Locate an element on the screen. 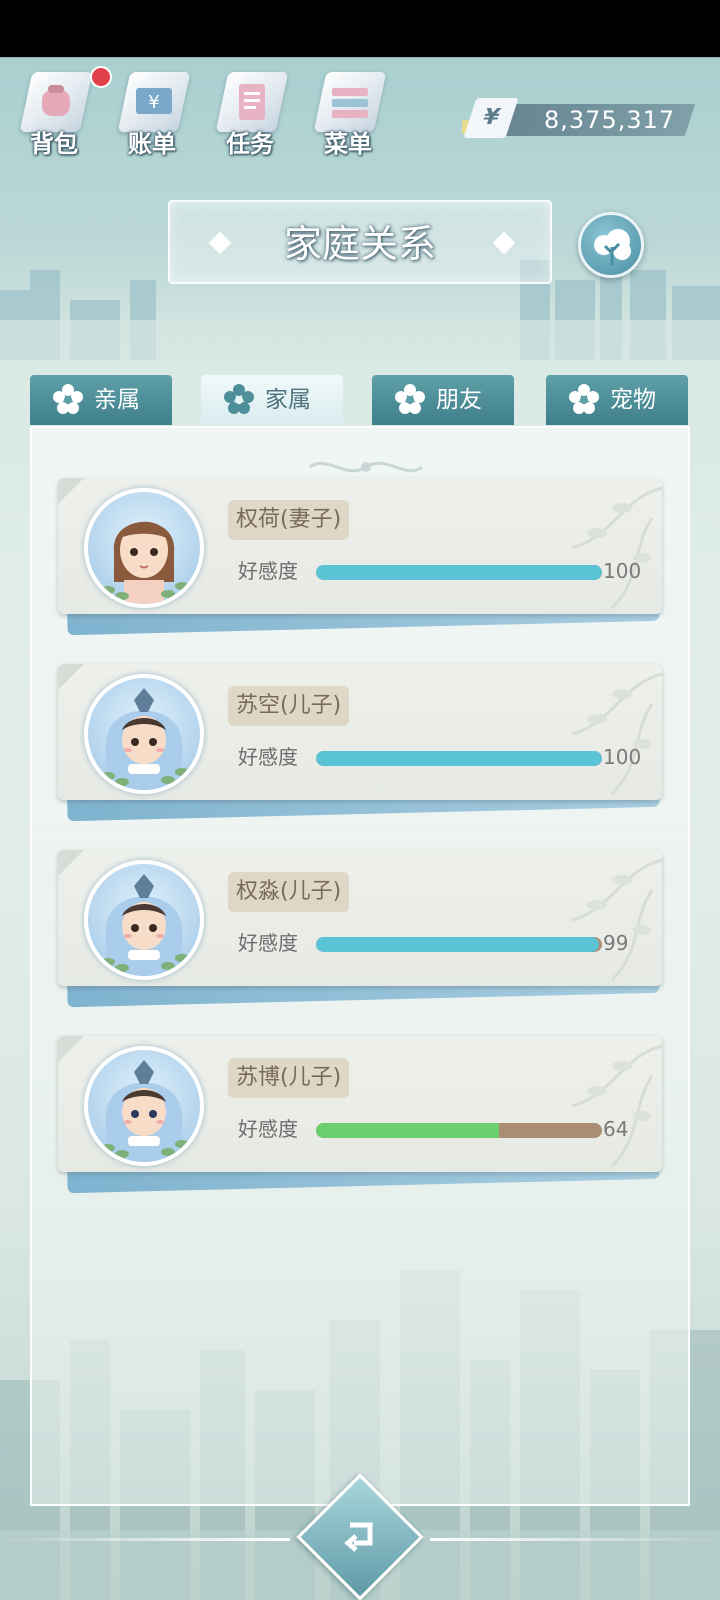 This screenshot has height=1600, width=720. money-display: ¥ 8,375,317 is located at coordinates (579, 118).